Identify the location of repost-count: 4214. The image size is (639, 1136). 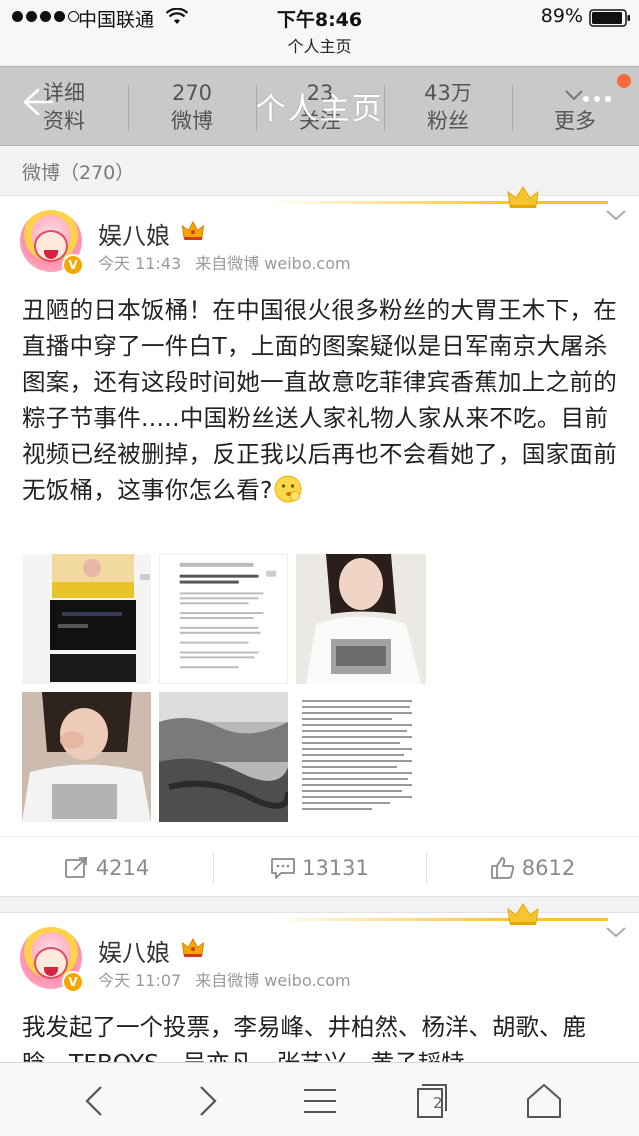
(122, 868).